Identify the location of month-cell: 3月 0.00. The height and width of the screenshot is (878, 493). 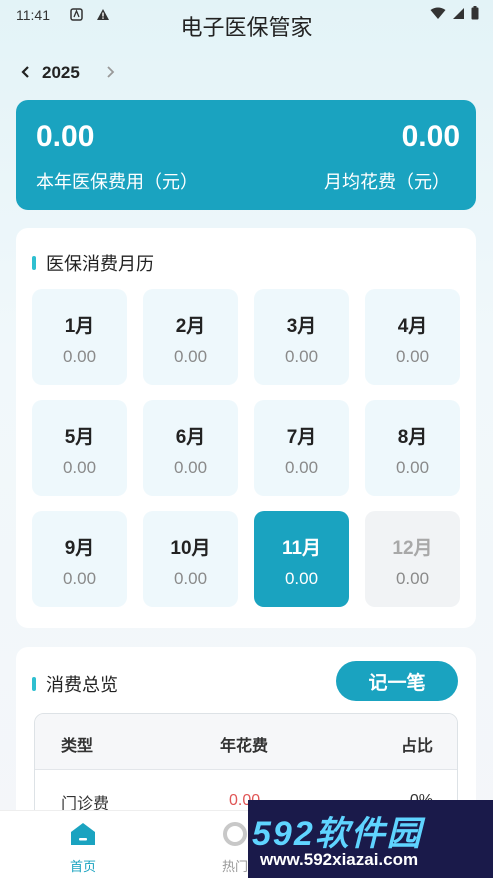
(301, 337).